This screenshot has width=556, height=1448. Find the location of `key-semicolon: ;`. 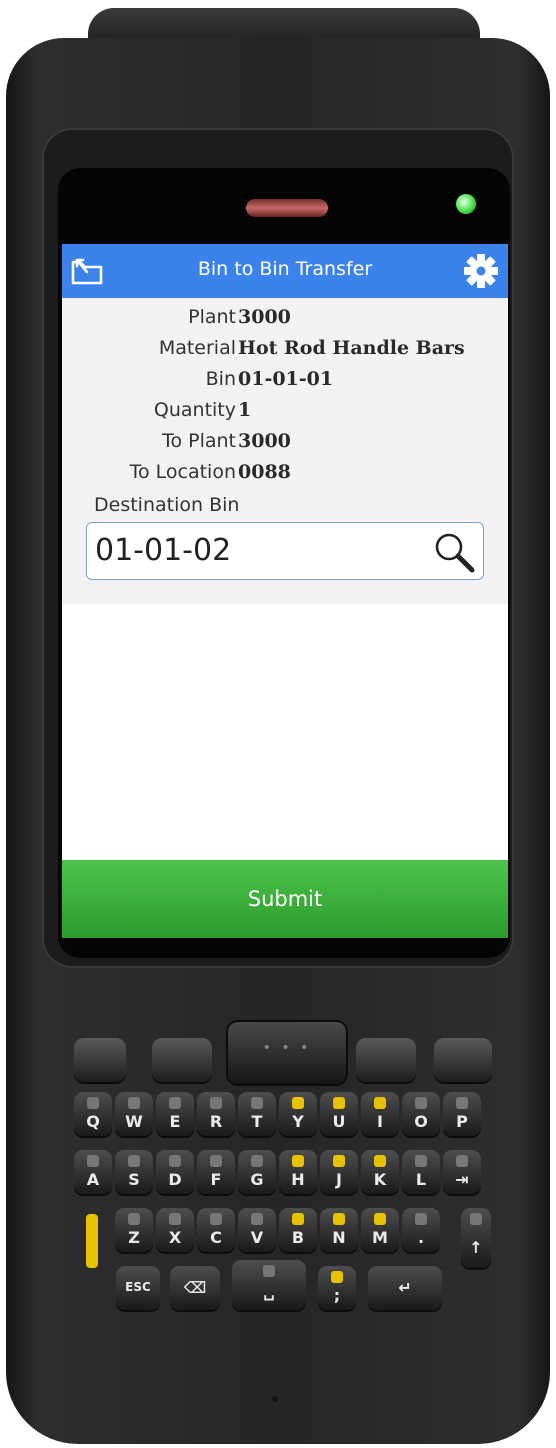

key-semicolon: ; is located at coordinates (337, 1288).